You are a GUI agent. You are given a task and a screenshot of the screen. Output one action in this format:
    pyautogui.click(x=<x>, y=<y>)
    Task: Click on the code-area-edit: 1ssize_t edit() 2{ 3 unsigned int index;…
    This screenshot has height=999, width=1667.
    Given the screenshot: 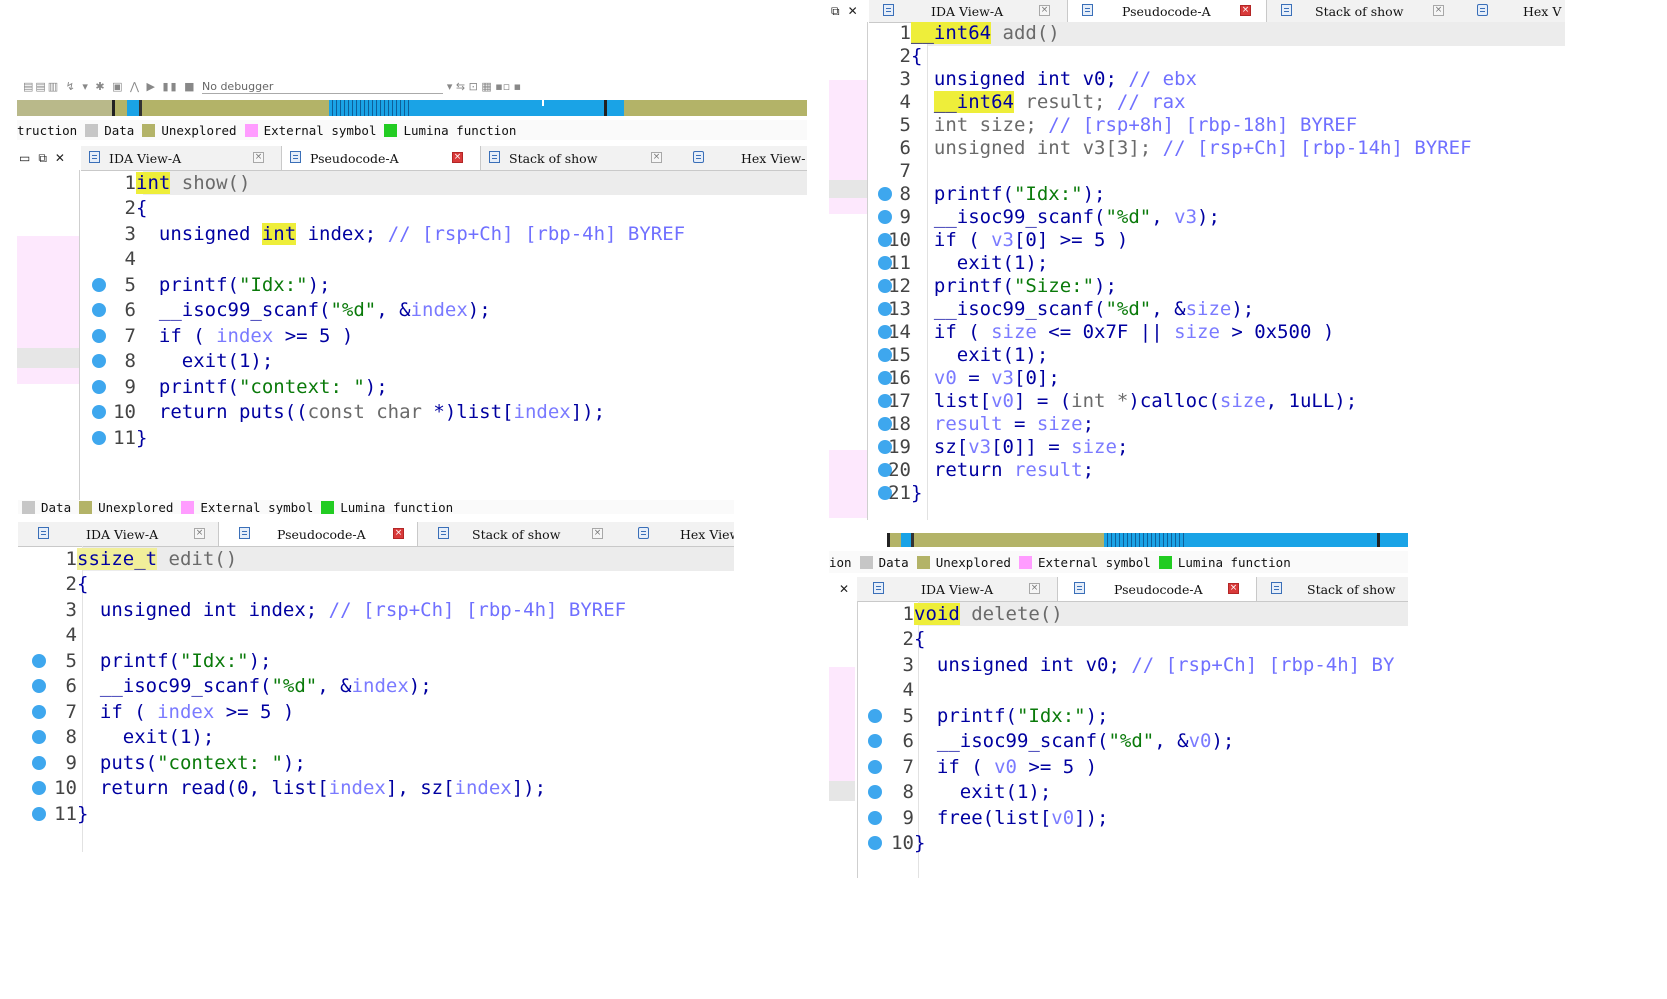 What is the action you would take?
    pyautogui.click(x=376, y=693)
    